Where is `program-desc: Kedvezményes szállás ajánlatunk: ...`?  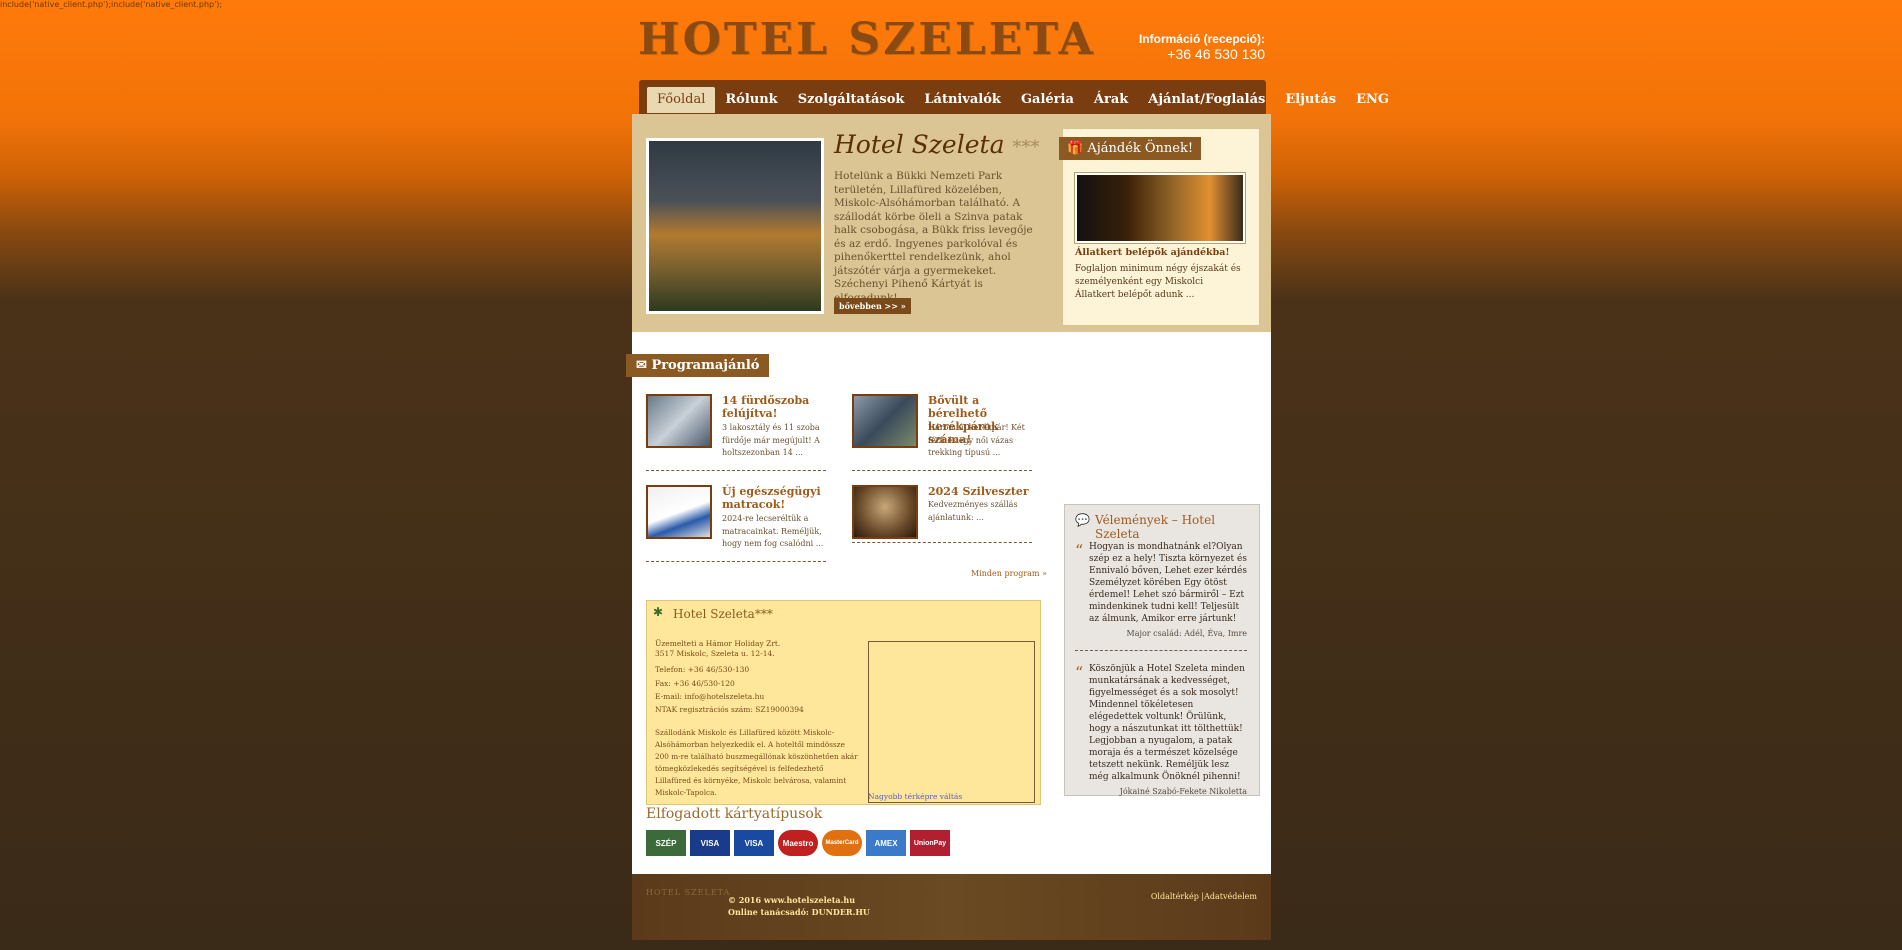 program-desc: Kedvezményes szállás ajánlatunk: ... is located at coordinates (973, 511).